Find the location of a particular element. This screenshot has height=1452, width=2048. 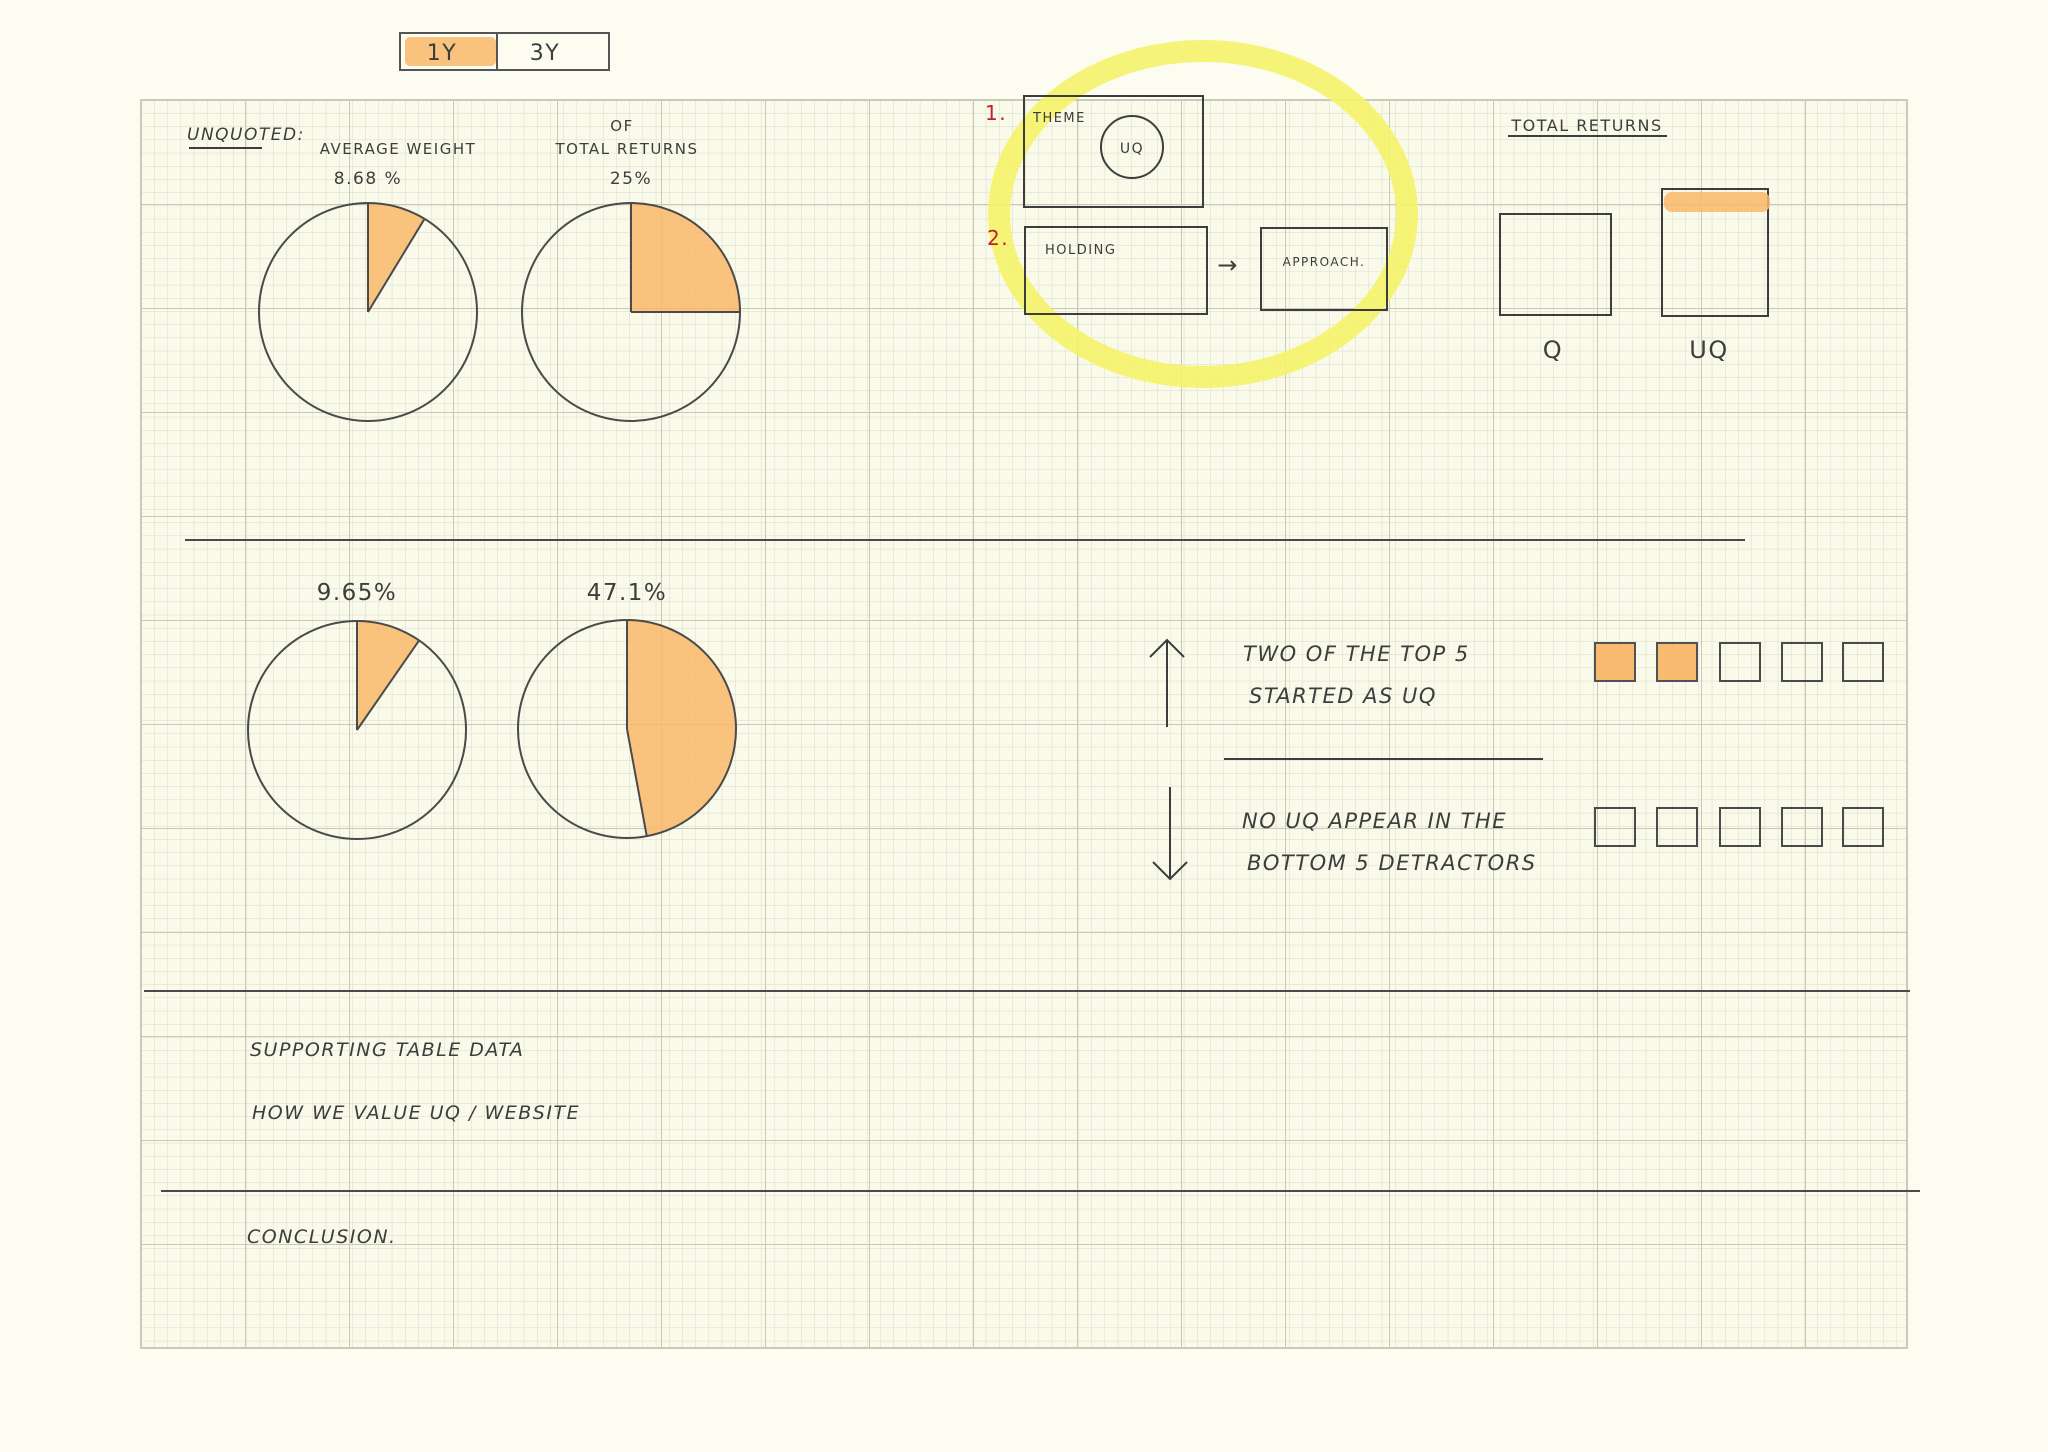

pie-value-label: 47.1% is located at coordinates (627, 593).